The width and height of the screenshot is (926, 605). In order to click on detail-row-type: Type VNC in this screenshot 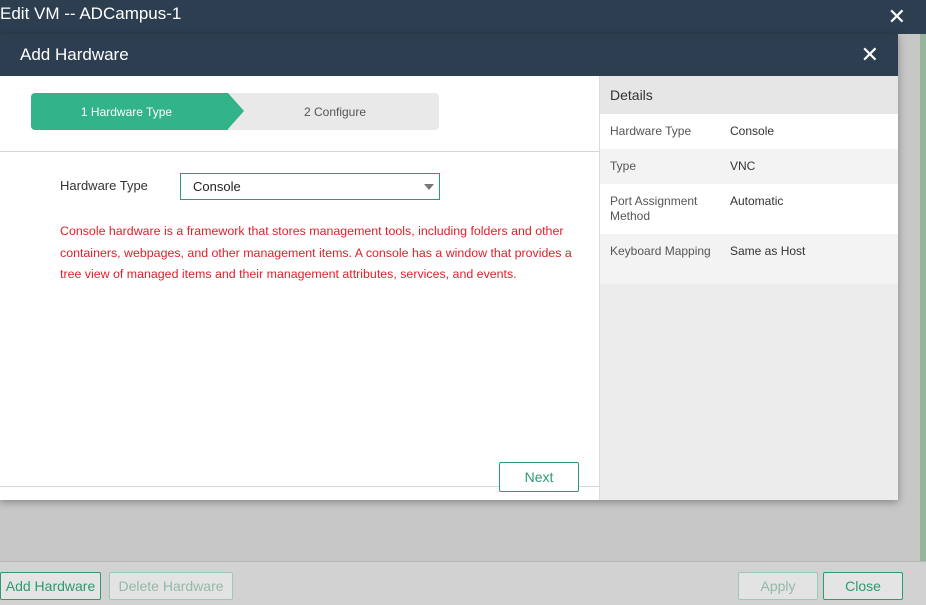, I will do `click(749, 166)`.